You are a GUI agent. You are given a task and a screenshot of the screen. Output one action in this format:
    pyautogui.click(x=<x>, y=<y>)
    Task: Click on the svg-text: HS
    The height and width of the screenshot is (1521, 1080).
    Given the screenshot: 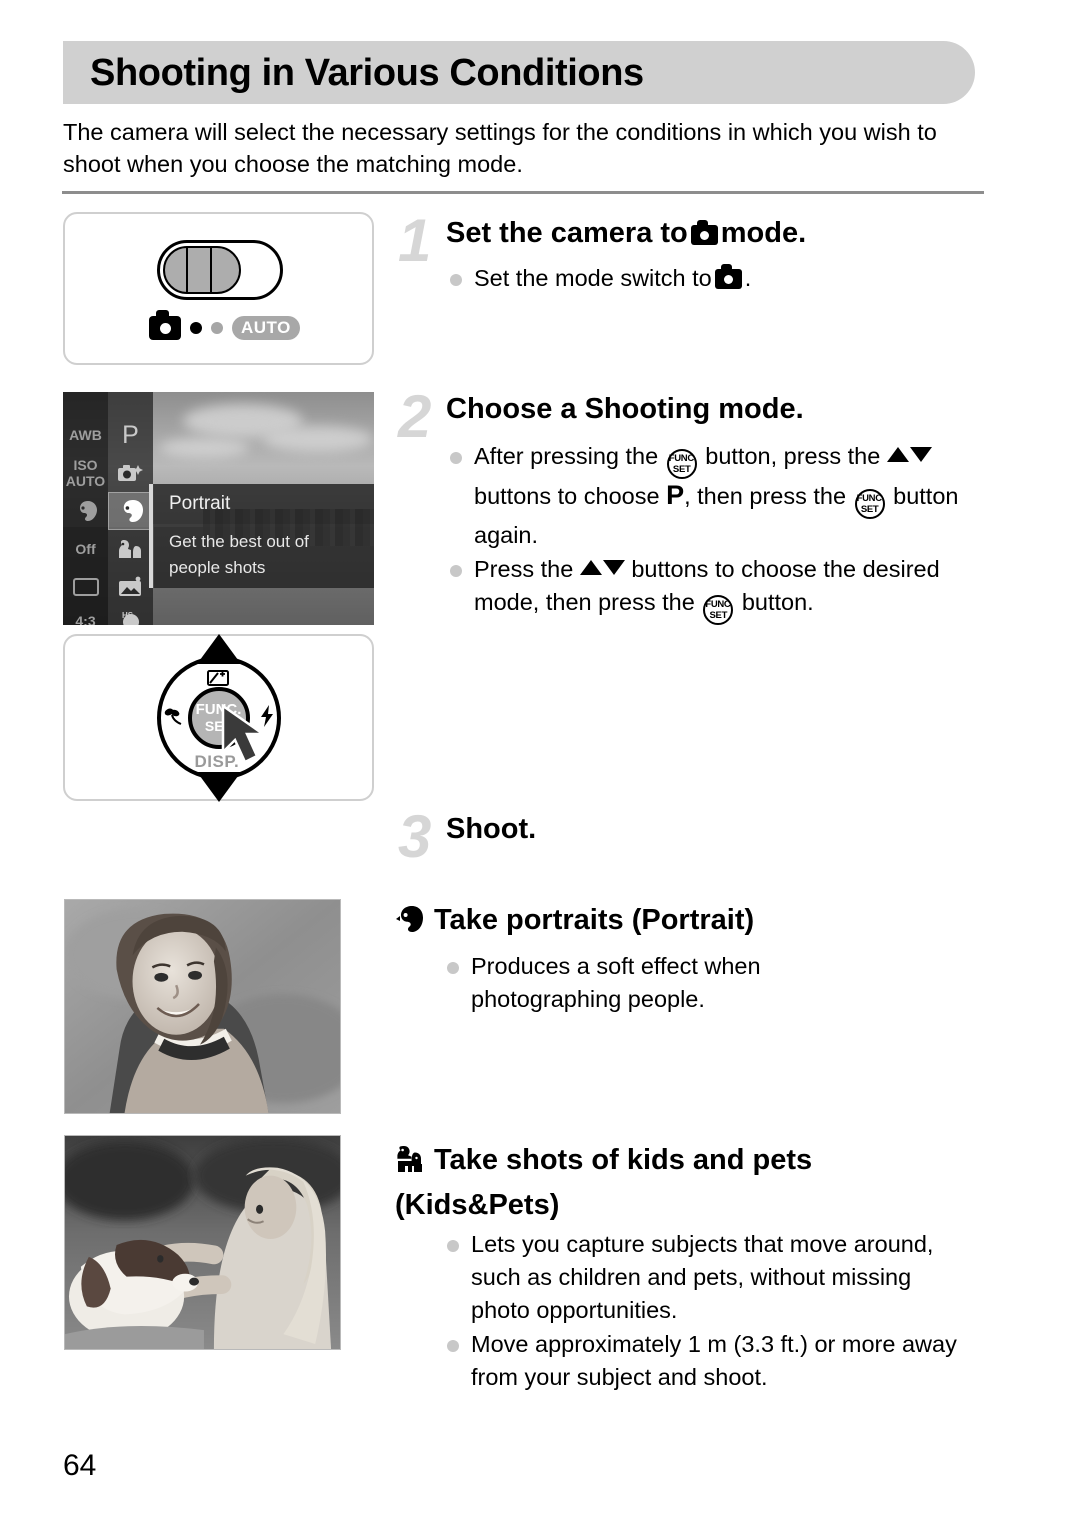 What is the action you would take?
    pyautogui.click(x=128, y=615)
    